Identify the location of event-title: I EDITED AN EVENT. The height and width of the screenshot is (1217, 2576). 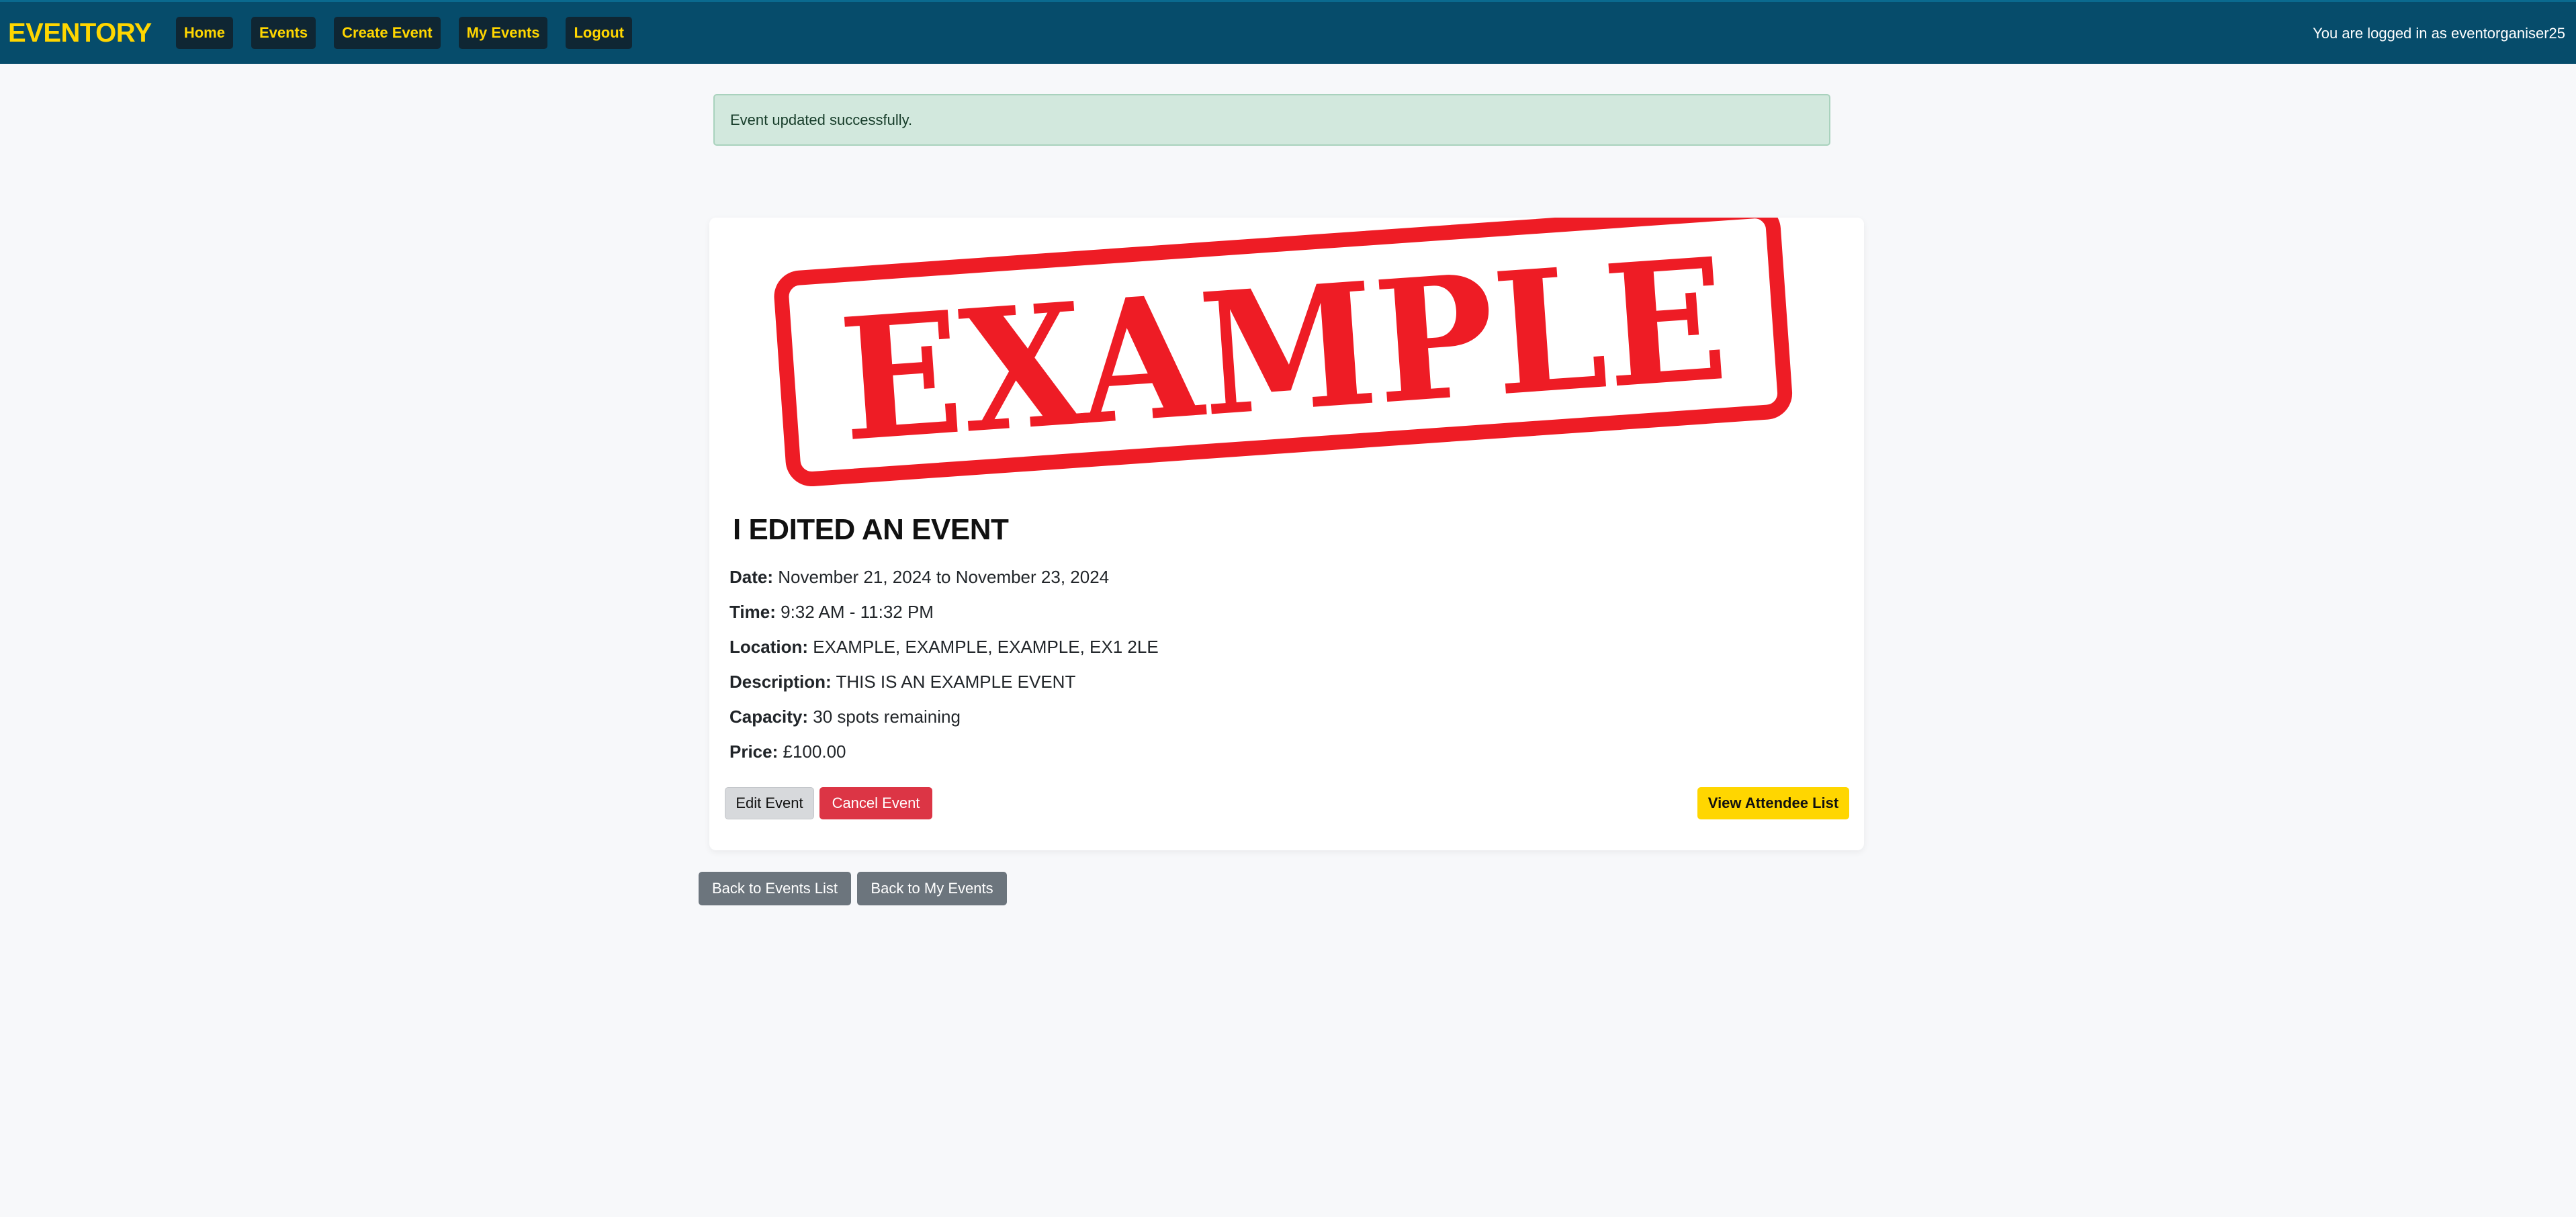
(871, 530).